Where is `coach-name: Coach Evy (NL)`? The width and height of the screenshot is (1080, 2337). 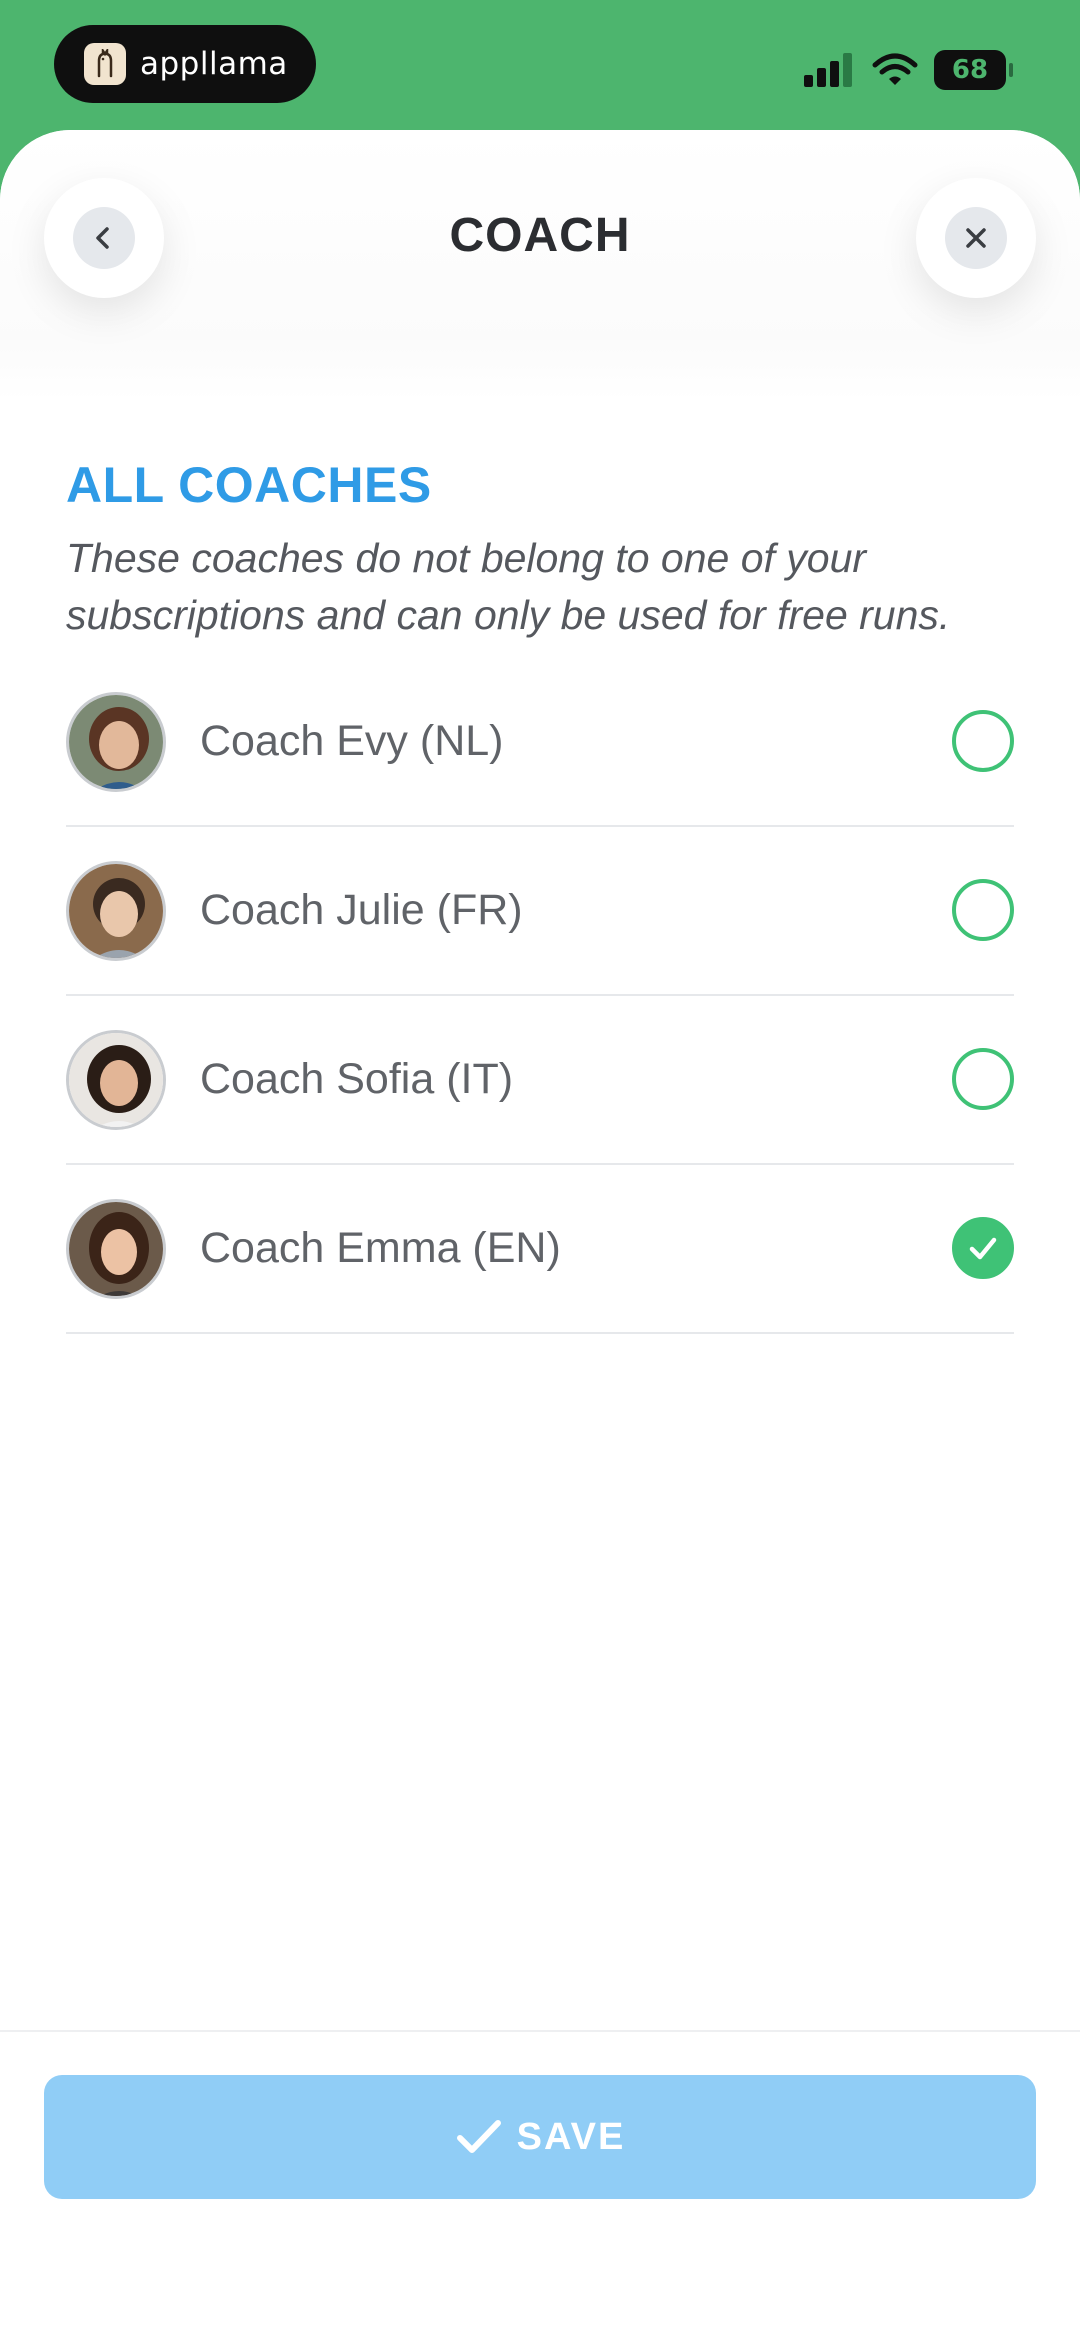 coach-name: Coach Evy (NL) is located at coordinates (352, 741).